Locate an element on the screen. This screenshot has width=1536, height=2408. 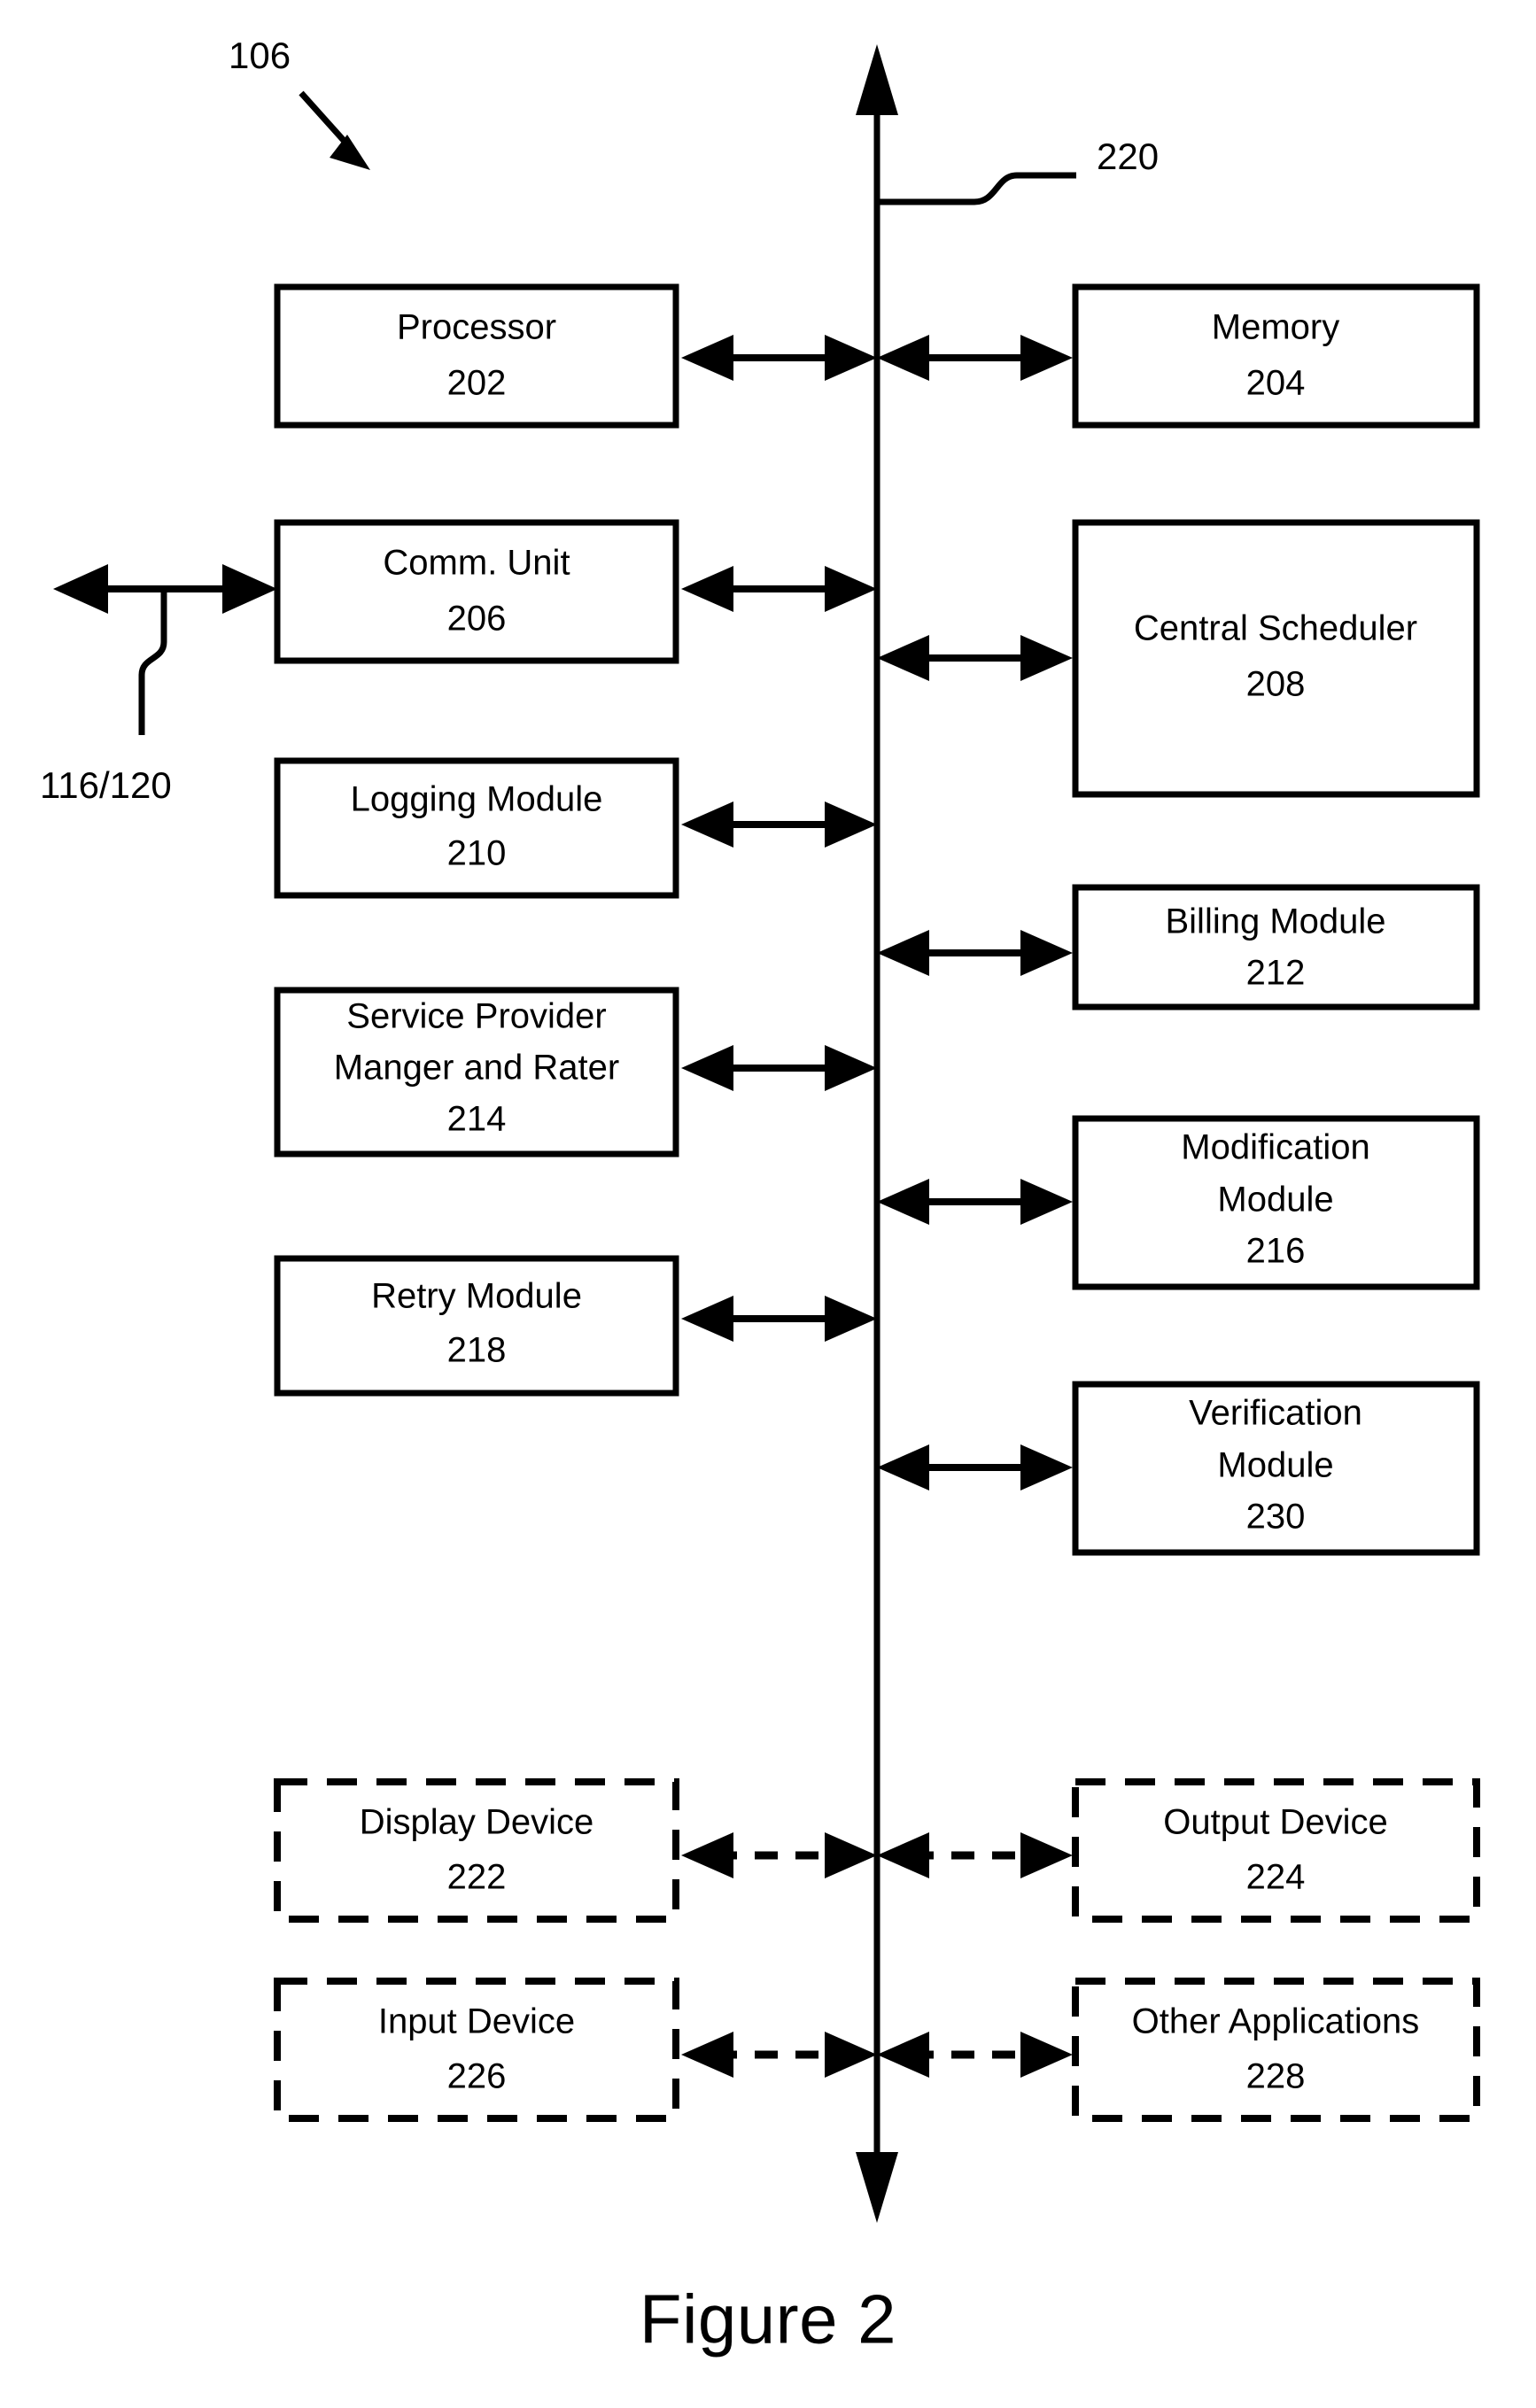
output-device-ref: 224 is located at coordinates (1276, 1877).